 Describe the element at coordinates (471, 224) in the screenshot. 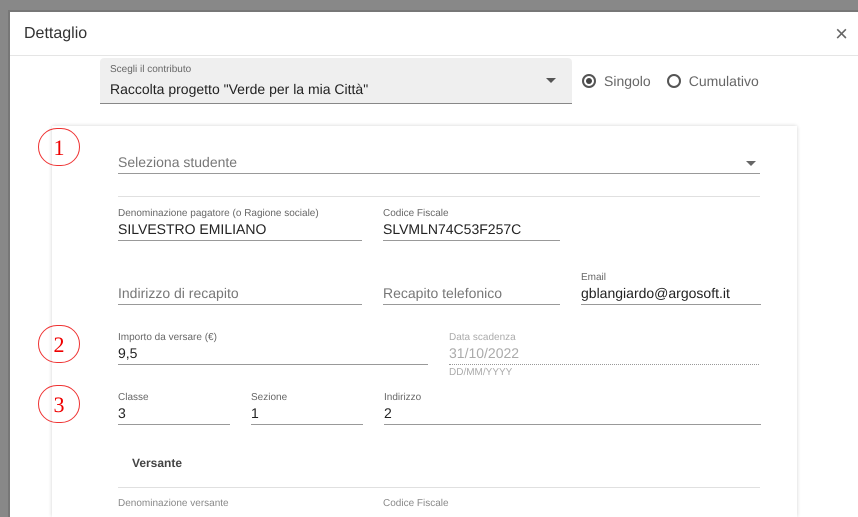

I see `input-field: Codice Fiscale SLVMLN74C53F257C` at that location.